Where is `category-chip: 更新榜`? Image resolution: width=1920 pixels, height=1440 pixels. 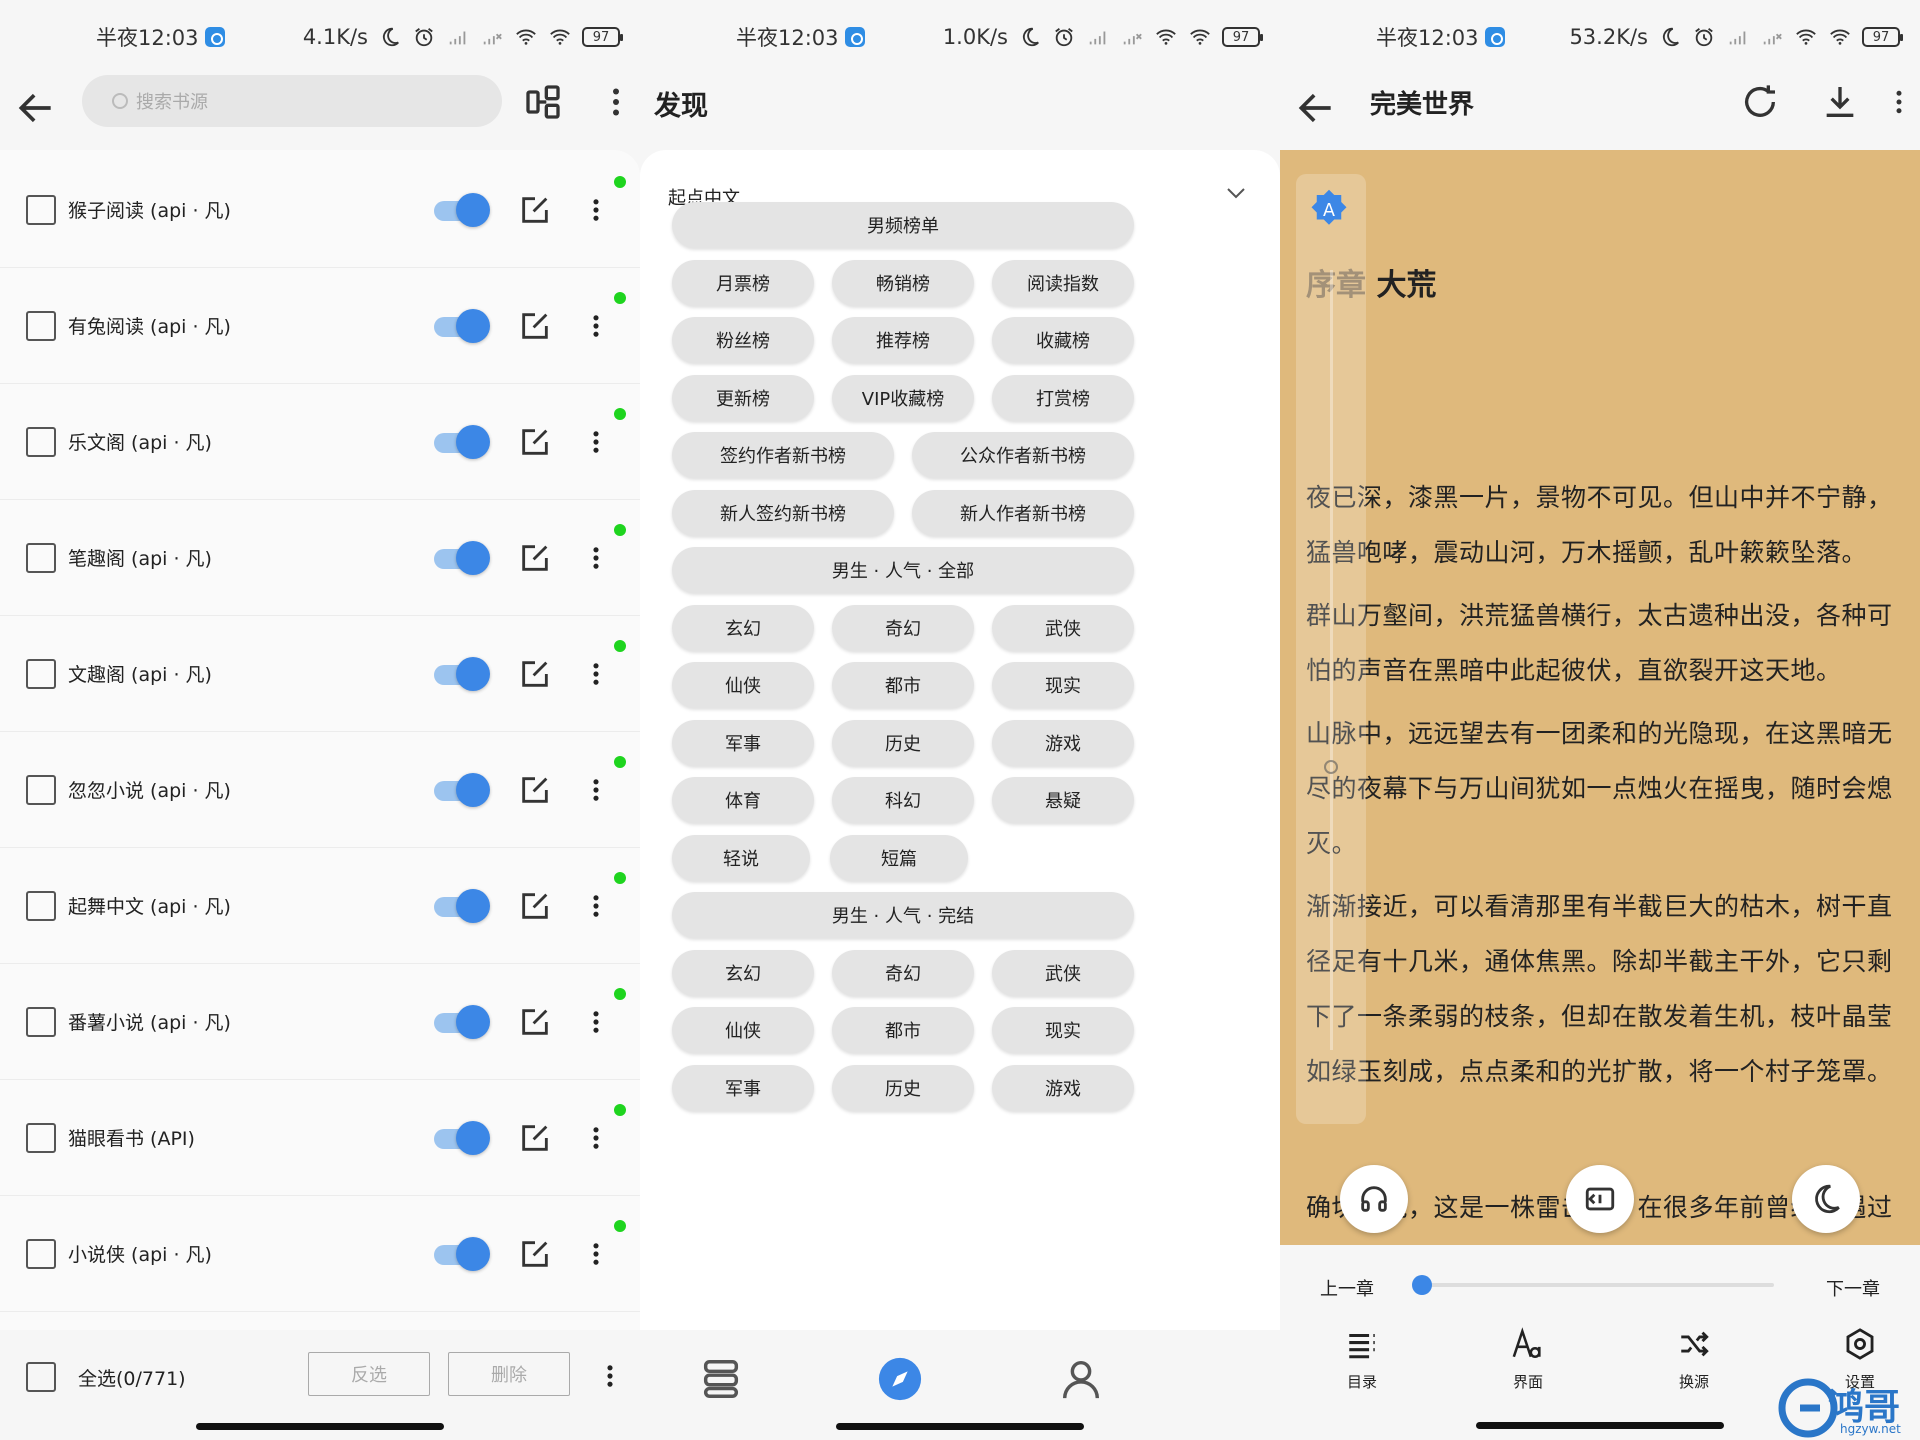 category-chip: 更新榜 is located at coordinates (743, 397).